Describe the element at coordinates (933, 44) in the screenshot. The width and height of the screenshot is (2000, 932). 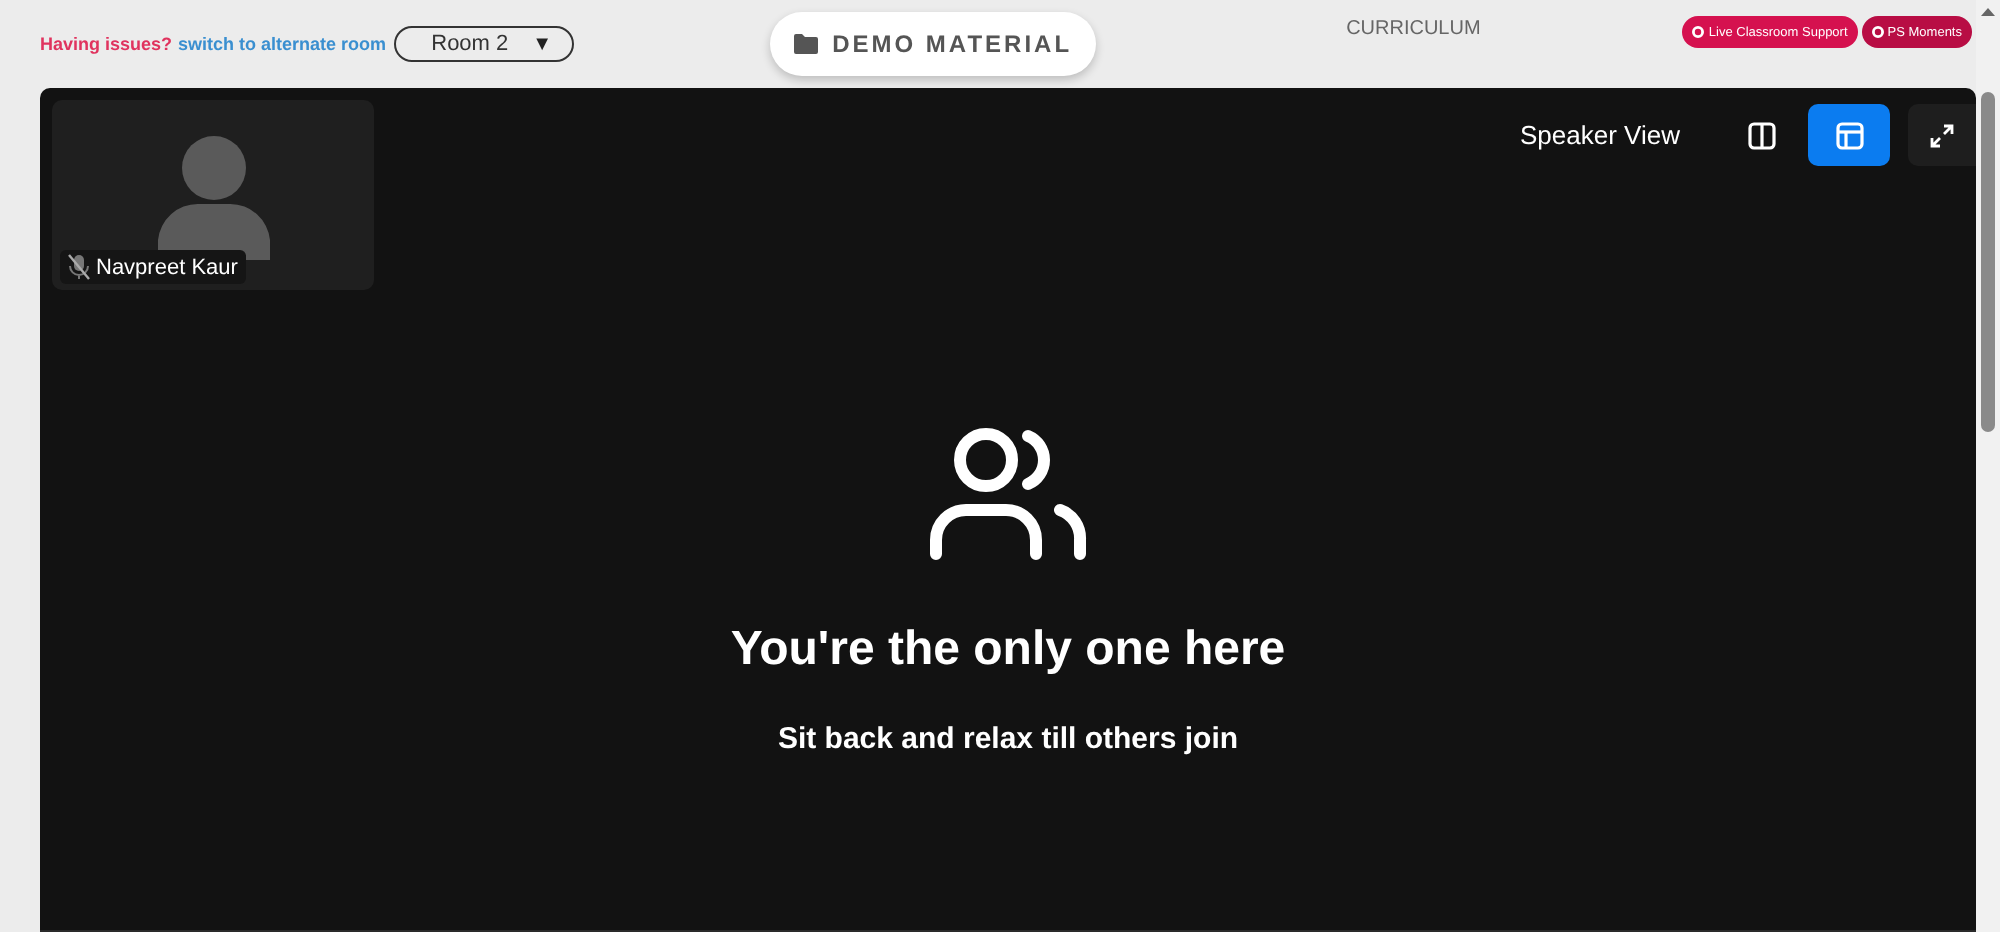
I see `demo-material-button: DEMO MATERIAL` at that location.